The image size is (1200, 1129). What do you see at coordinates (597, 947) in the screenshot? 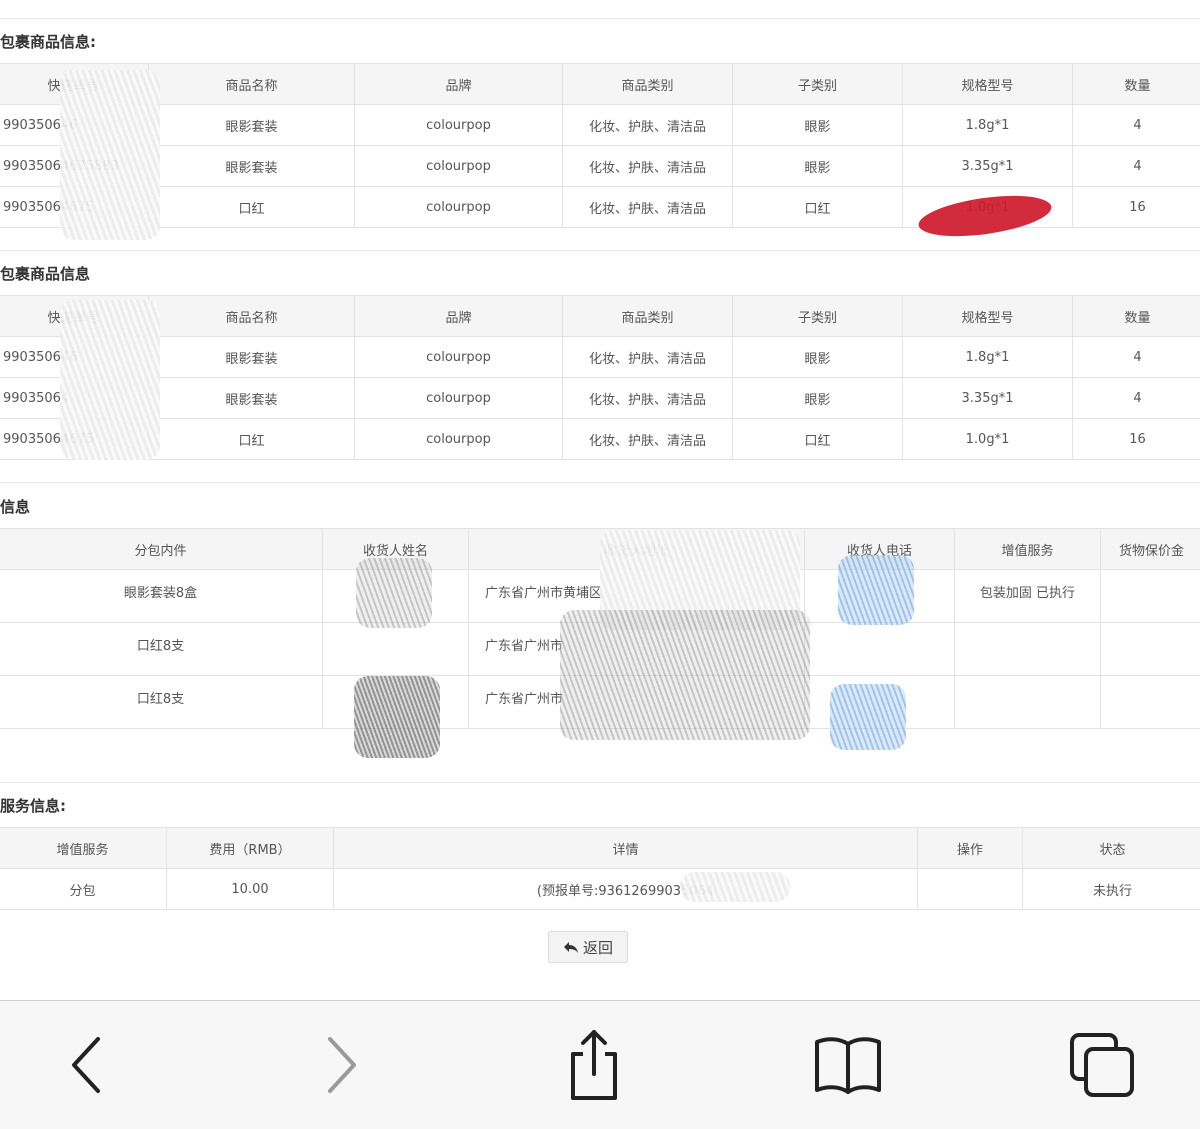
I see `back-button-label: 返回` at bounding box center [597, 947].